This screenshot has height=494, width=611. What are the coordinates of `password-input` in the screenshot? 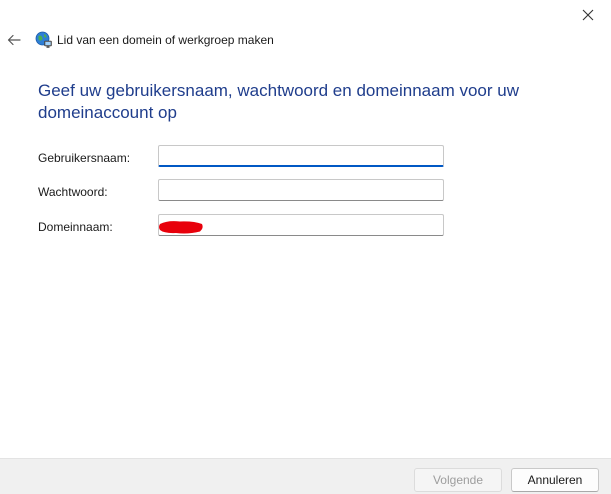 It's located at (301, 190).